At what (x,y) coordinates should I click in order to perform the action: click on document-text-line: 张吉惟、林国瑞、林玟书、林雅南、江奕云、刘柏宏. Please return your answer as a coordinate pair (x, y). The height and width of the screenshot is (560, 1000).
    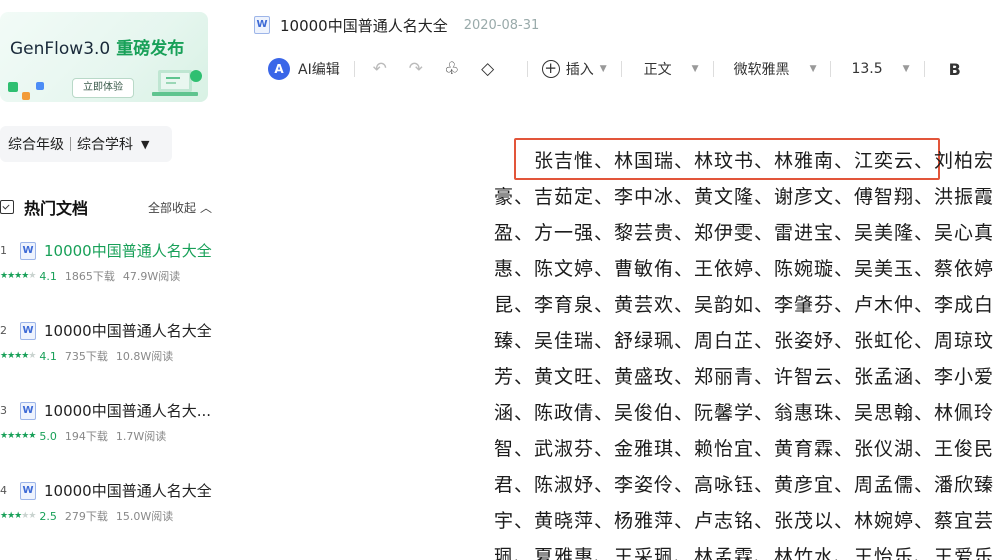
    Looking at the image, I should click on (764, 161).